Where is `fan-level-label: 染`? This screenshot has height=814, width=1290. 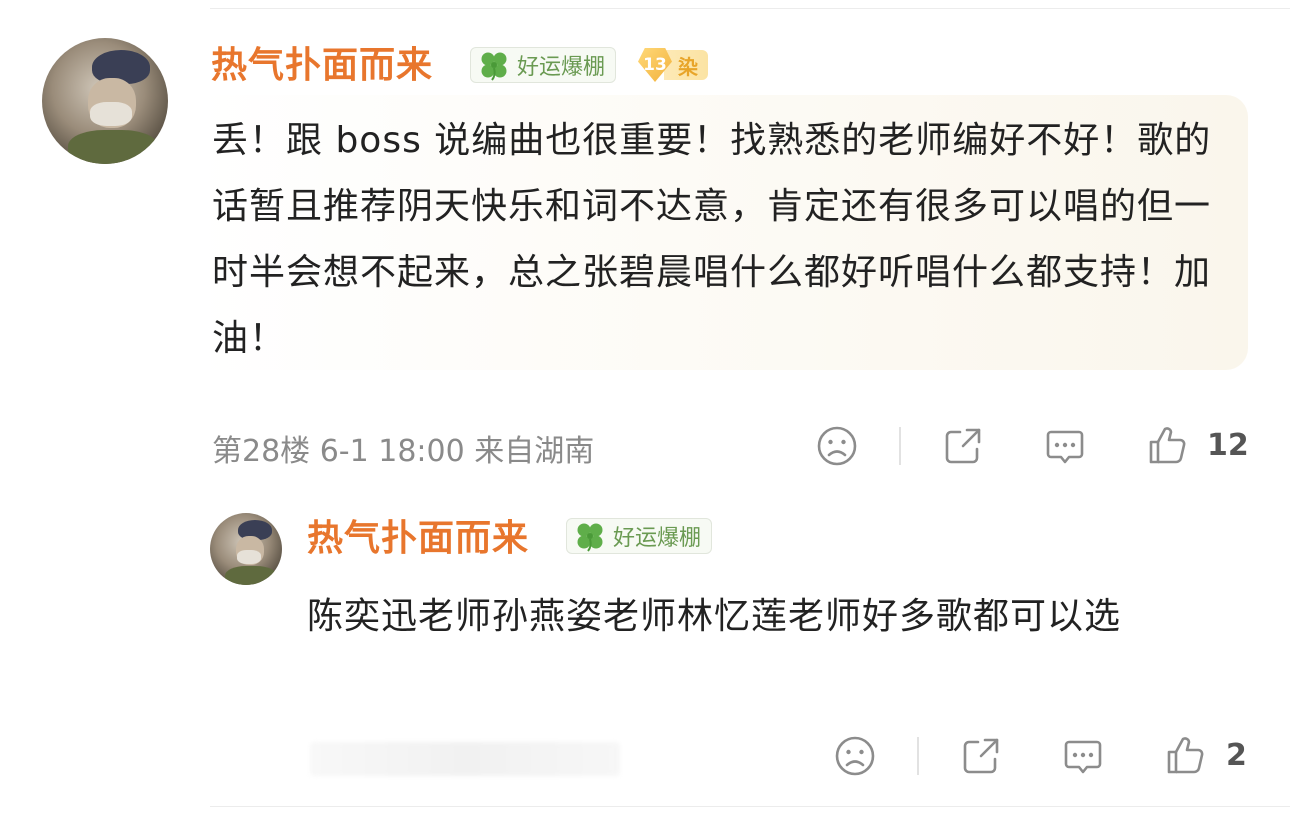
fan-level-label: 染 is located at coordinates (686, 65).